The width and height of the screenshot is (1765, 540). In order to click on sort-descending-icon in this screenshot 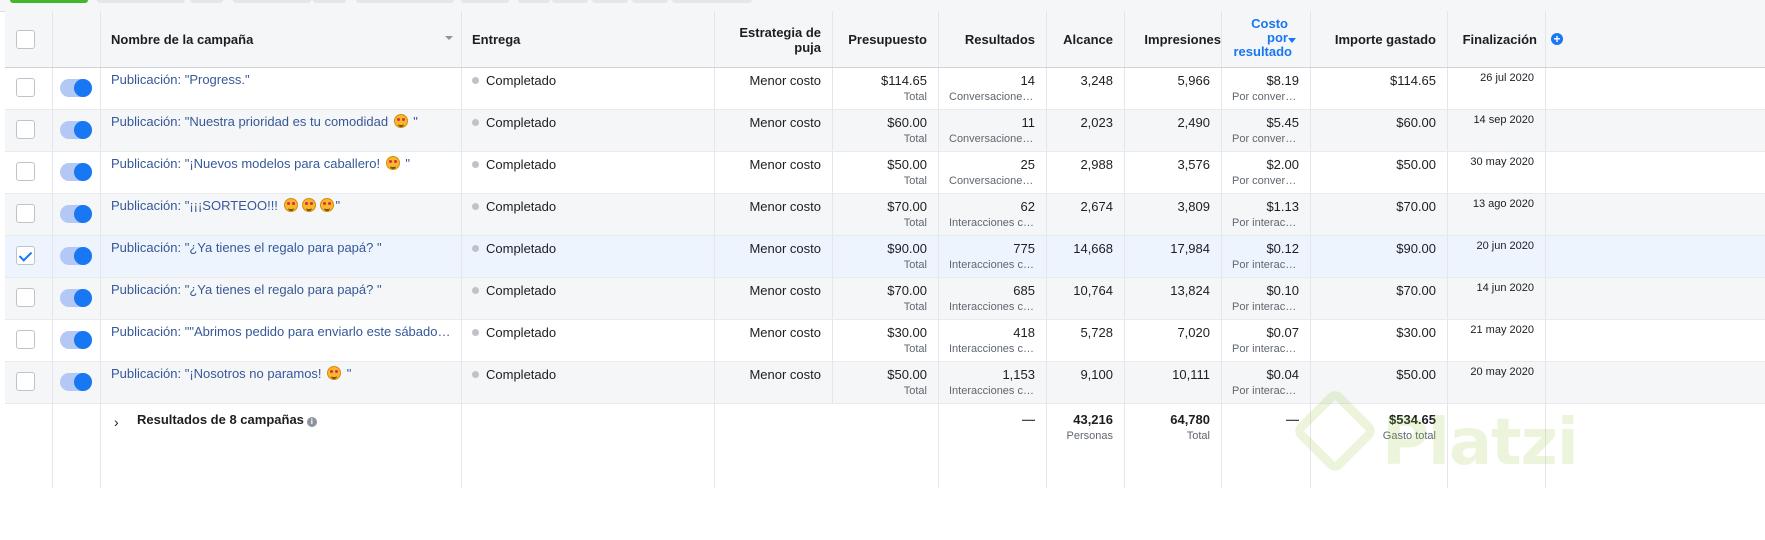, I will do `click(1292, 40)`.